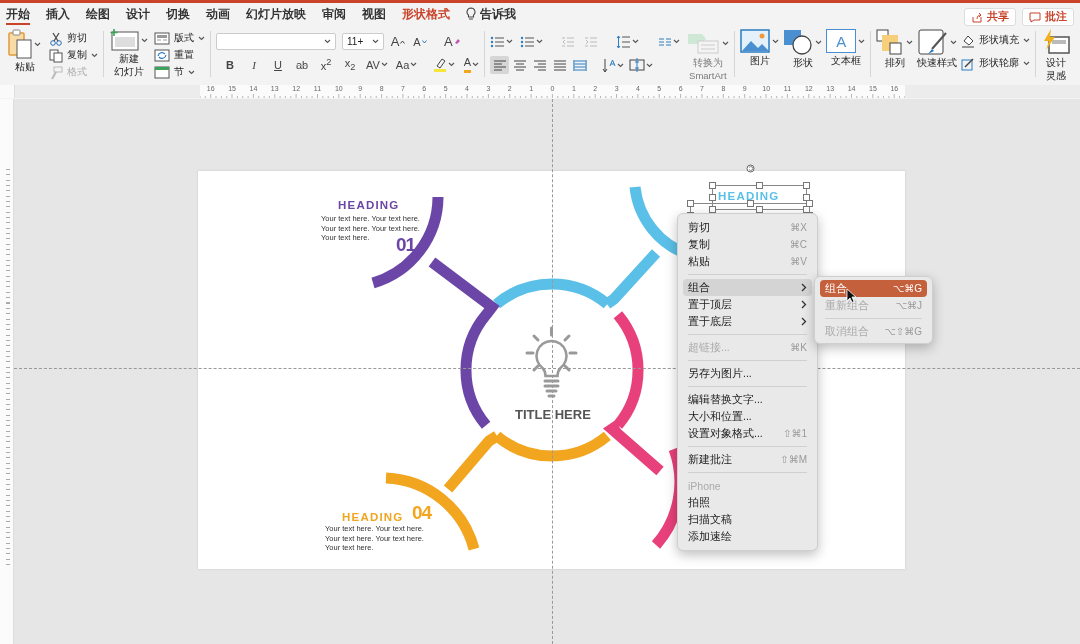 The width and height of the screenshot is (1080, 644). What do you see at coordinates (996, 40) in the screenshot?
I see `shape-fill-button: 形状填充` at bounding box center [996, 40].